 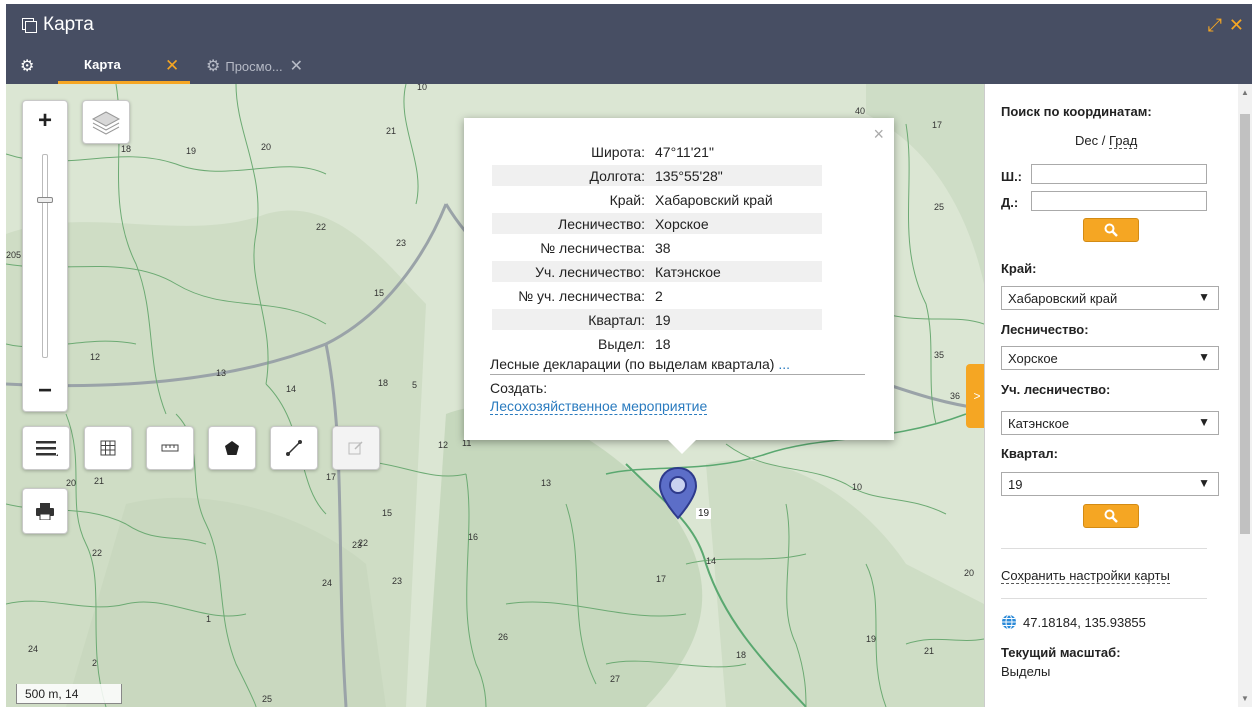 What do you see at coordinates (45, 391) in the screenshot?
I see `zoom-out-button: −` at bounding box center [45, 391].